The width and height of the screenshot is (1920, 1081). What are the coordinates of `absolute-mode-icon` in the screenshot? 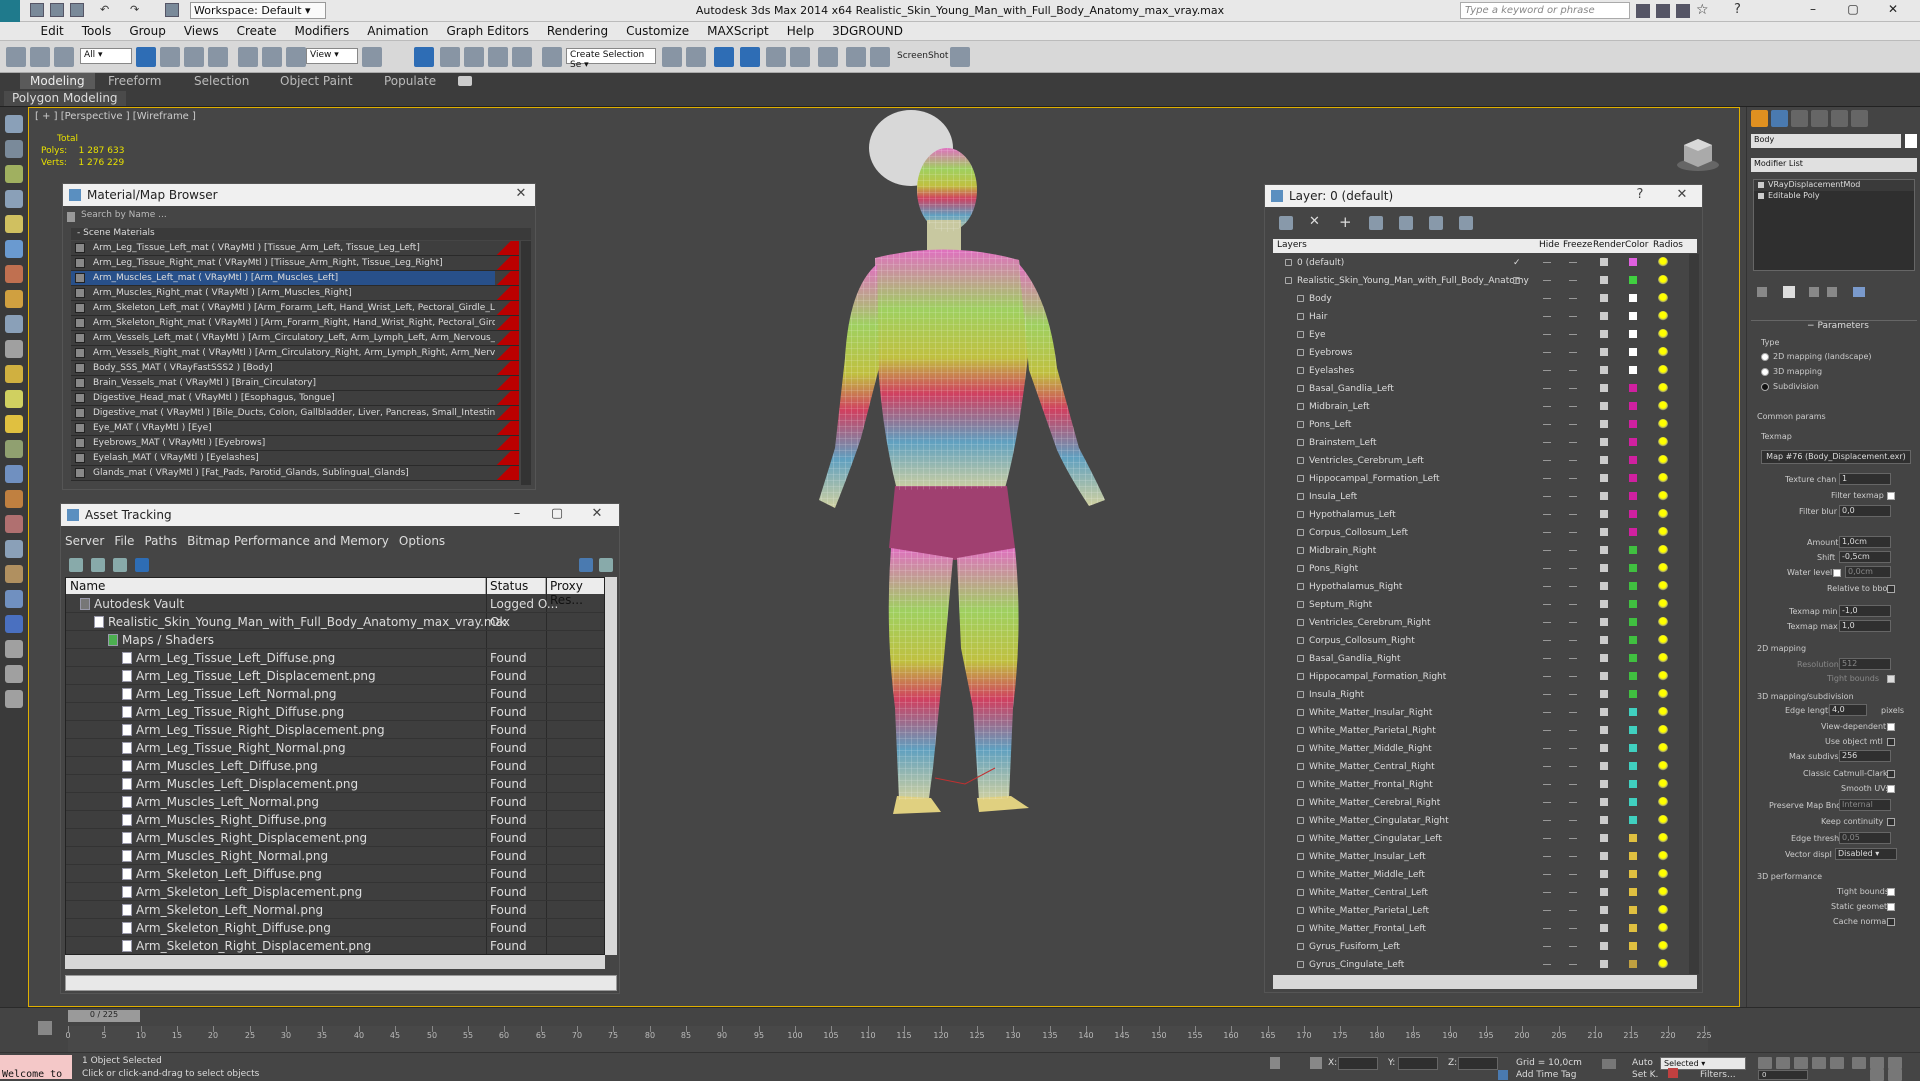 It's located at (1316, 1063).